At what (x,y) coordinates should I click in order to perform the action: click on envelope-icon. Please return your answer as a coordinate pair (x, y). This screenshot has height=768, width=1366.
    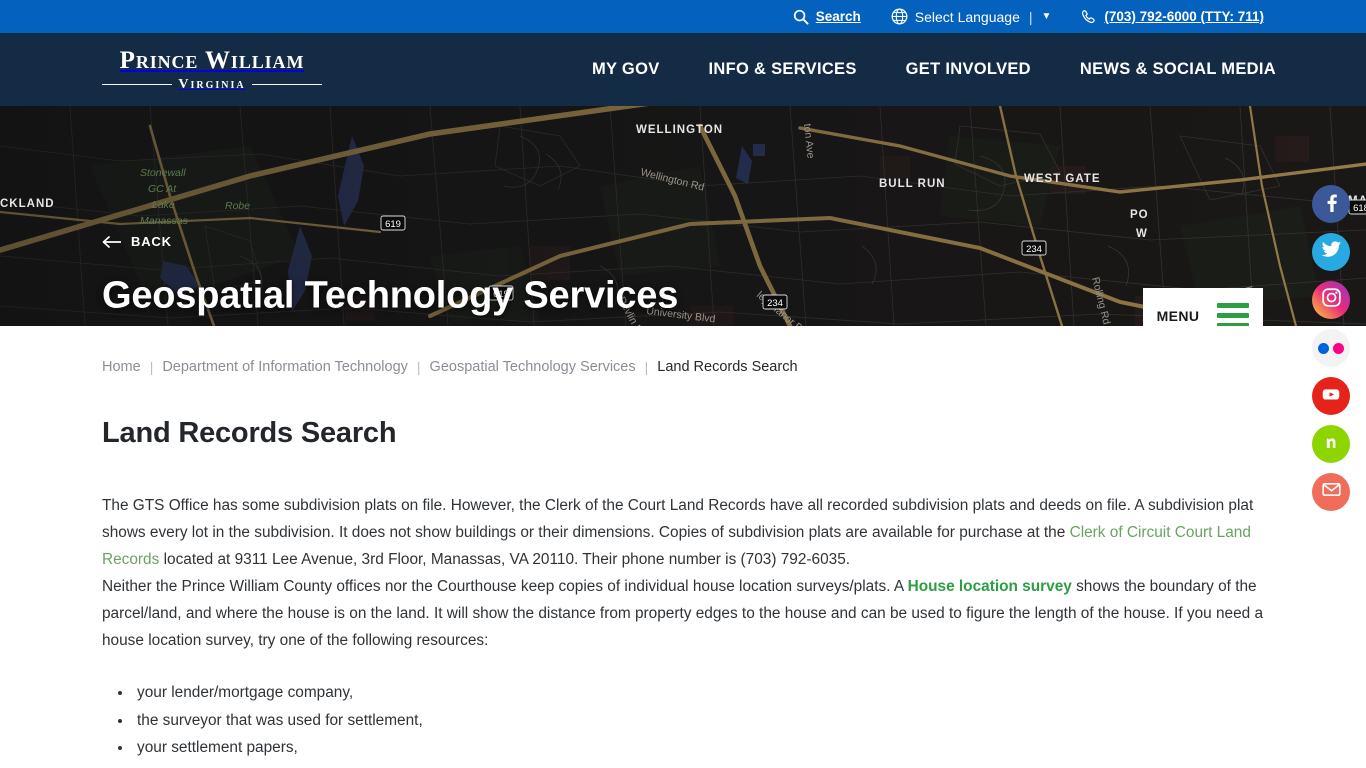
    Looking at the image, I should click on (1331, 492).